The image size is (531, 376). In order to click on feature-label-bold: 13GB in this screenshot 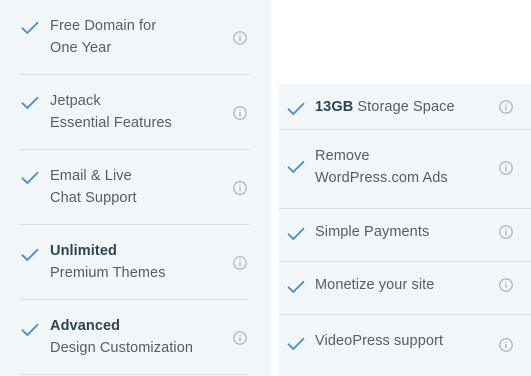, I will do `click(334, 107)`.